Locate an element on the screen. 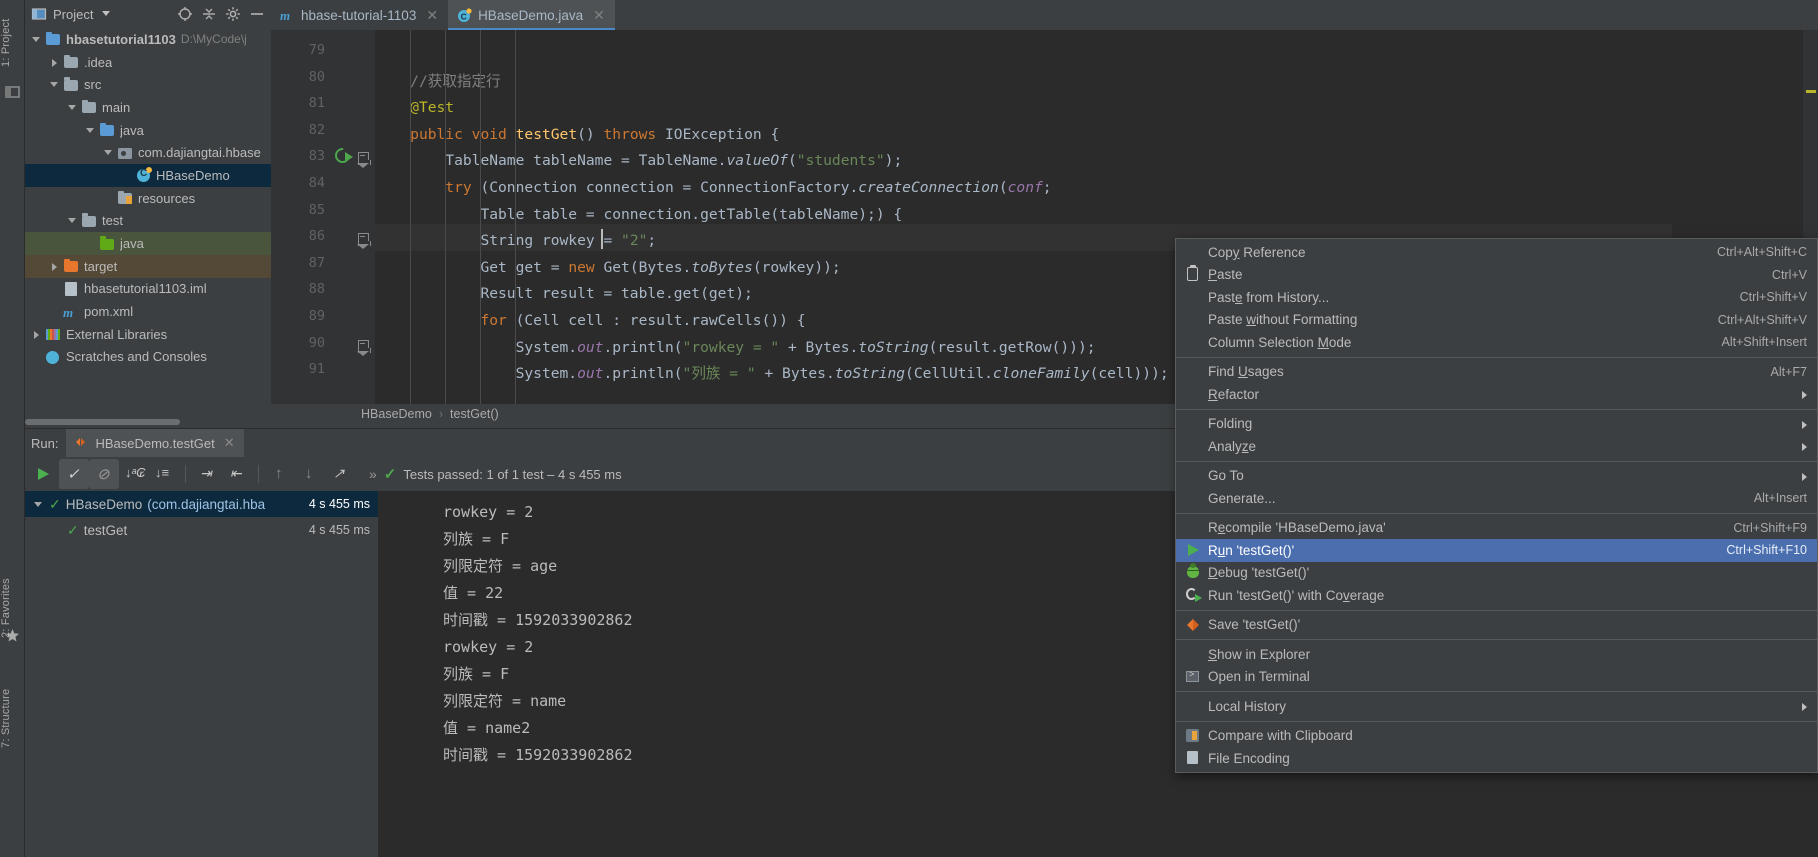 The image size is (1818, 857). code-line is located at coordinates (1096, 55).